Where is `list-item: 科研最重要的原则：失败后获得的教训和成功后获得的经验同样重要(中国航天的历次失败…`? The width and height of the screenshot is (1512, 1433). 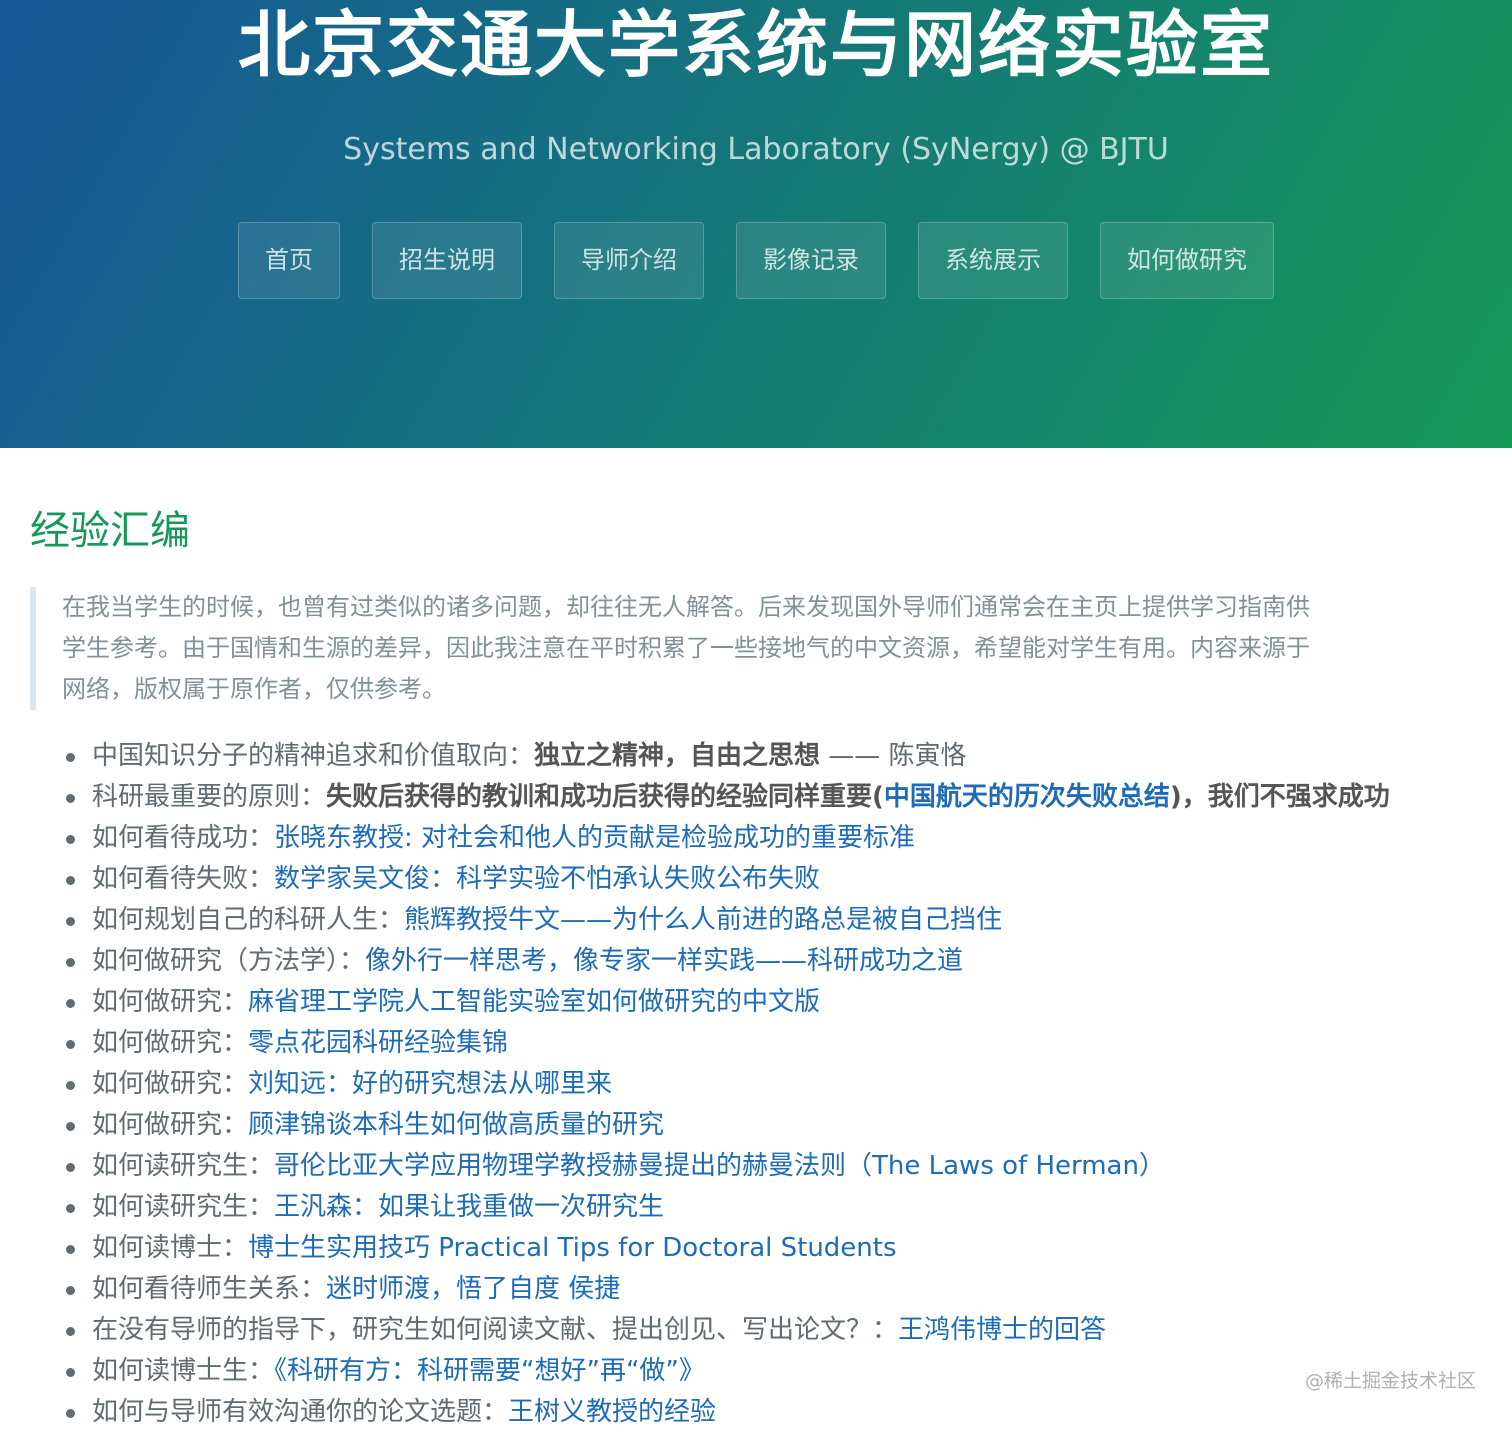
list-item: 科研最重要的原则：失败后获得的教训和成功后获得的经验同样重要(中国航天的历次失败… is located at coordinates (772, 797).